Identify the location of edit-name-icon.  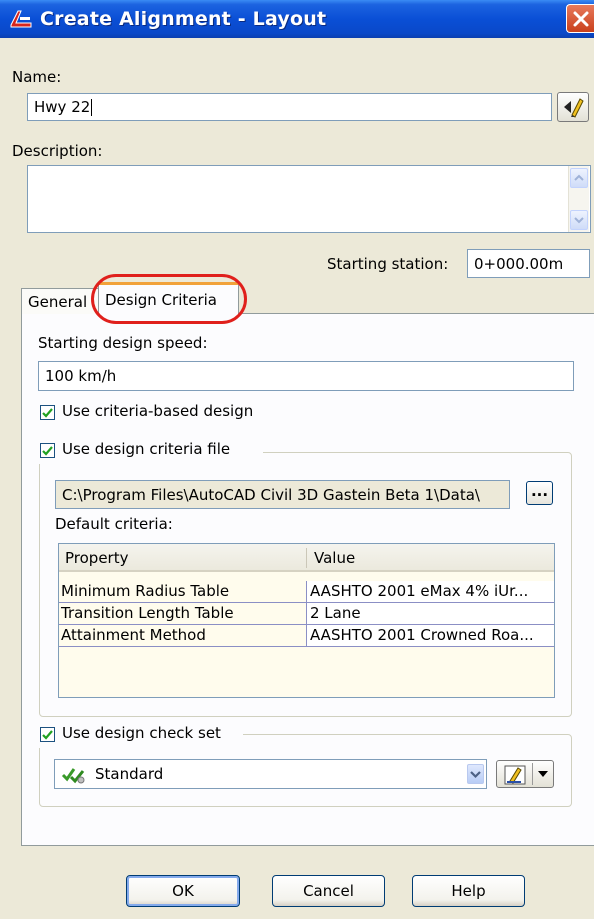
(574, 108).